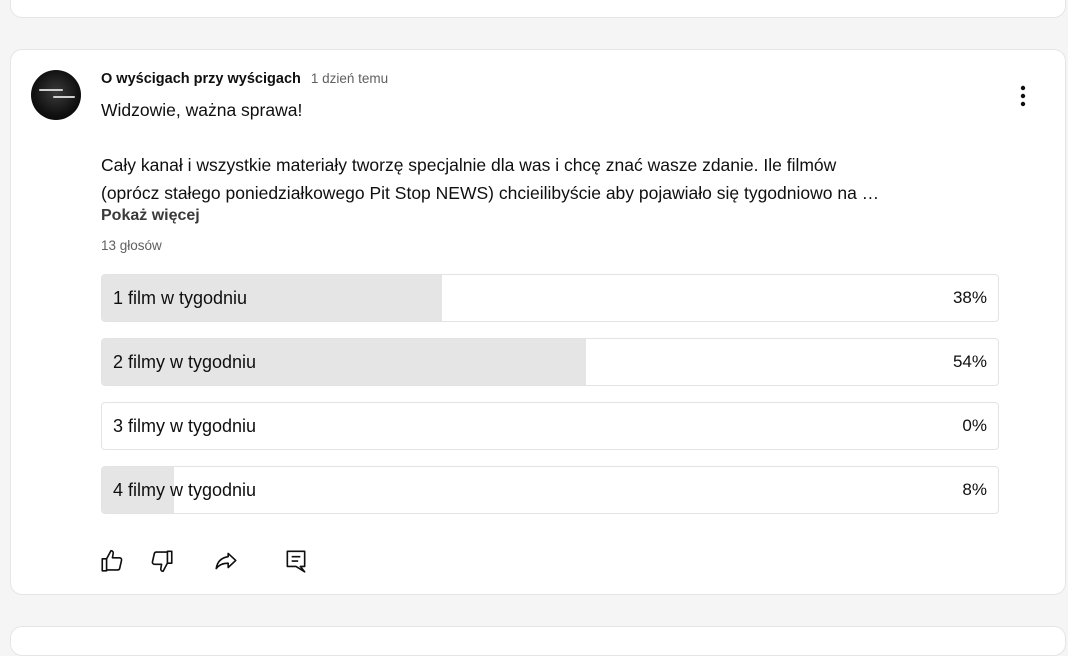  I want to click on post-title: Widzowie, ważna sprawa!, so click(202, 110).